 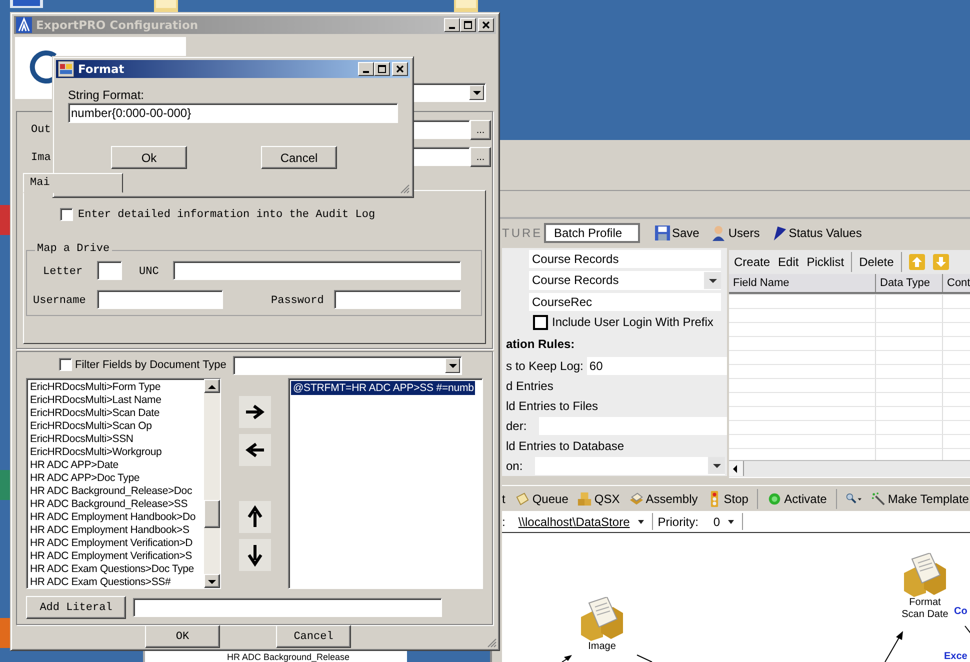 I want to click on list-item: HR ADC Exam Questions>SS#, so click(x=117, y=582).